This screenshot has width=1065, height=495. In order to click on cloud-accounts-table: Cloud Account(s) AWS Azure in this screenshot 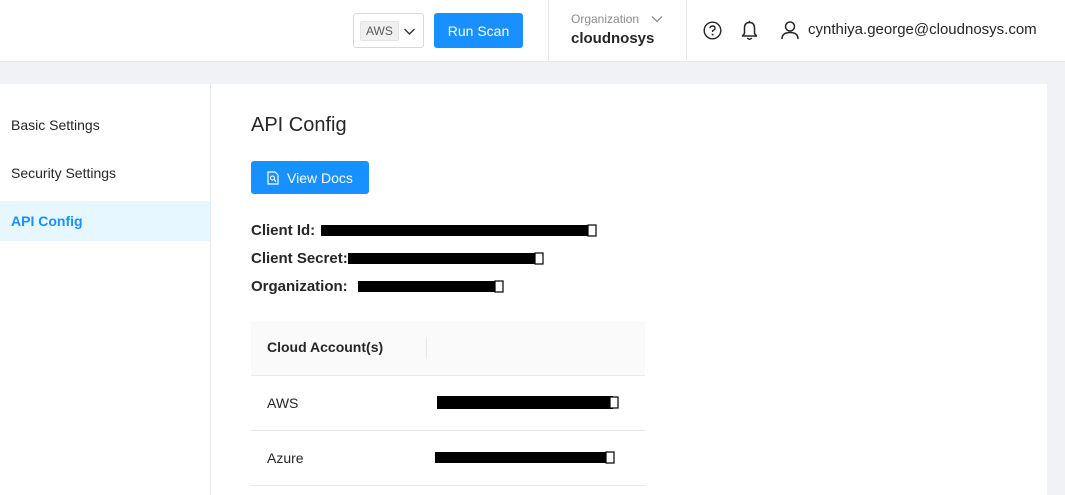, I will do `click(448, 403)`.